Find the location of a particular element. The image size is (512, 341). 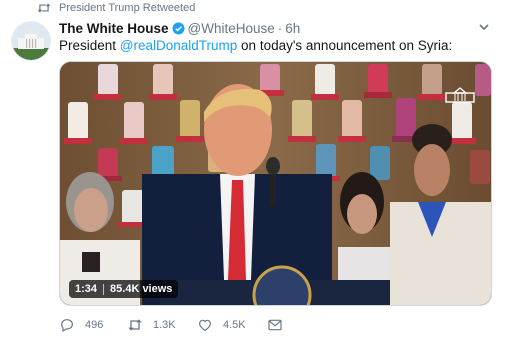

reply-icon is located at coordinates (67, 326).